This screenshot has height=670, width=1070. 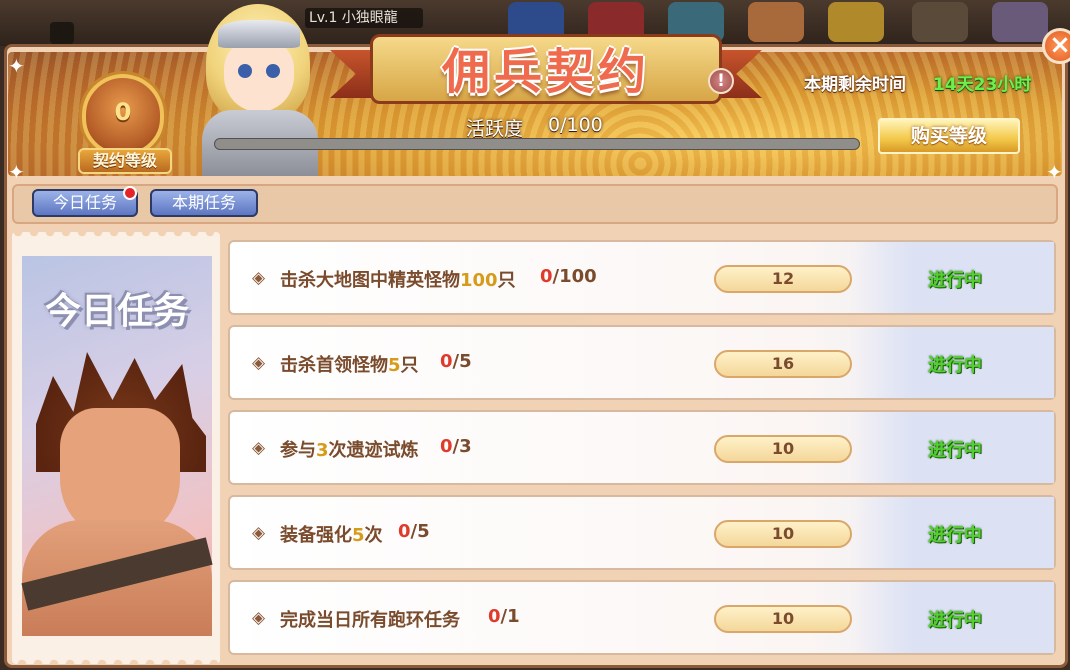 What do you see at coordinates (116, 311) in the screenshot?
I see `side-card-title: 今日任务` at bounding box center [116, 311].